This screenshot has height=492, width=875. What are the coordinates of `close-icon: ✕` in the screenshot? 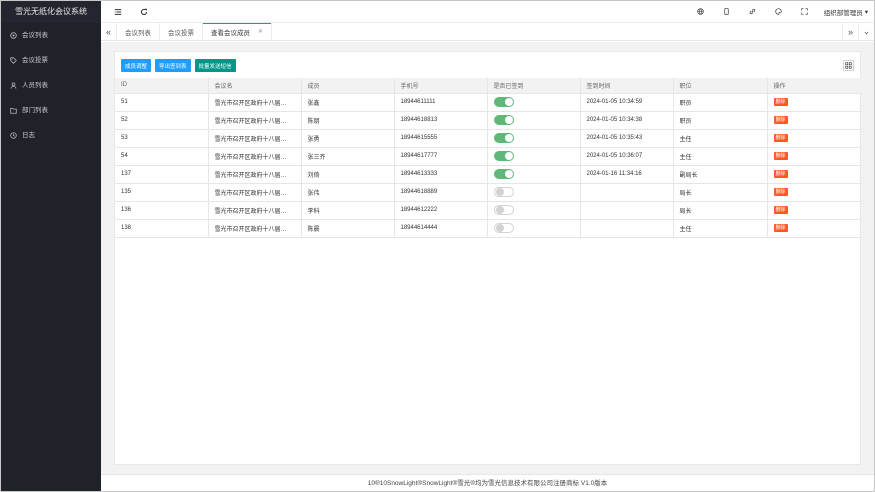 It's located at (260, 31).